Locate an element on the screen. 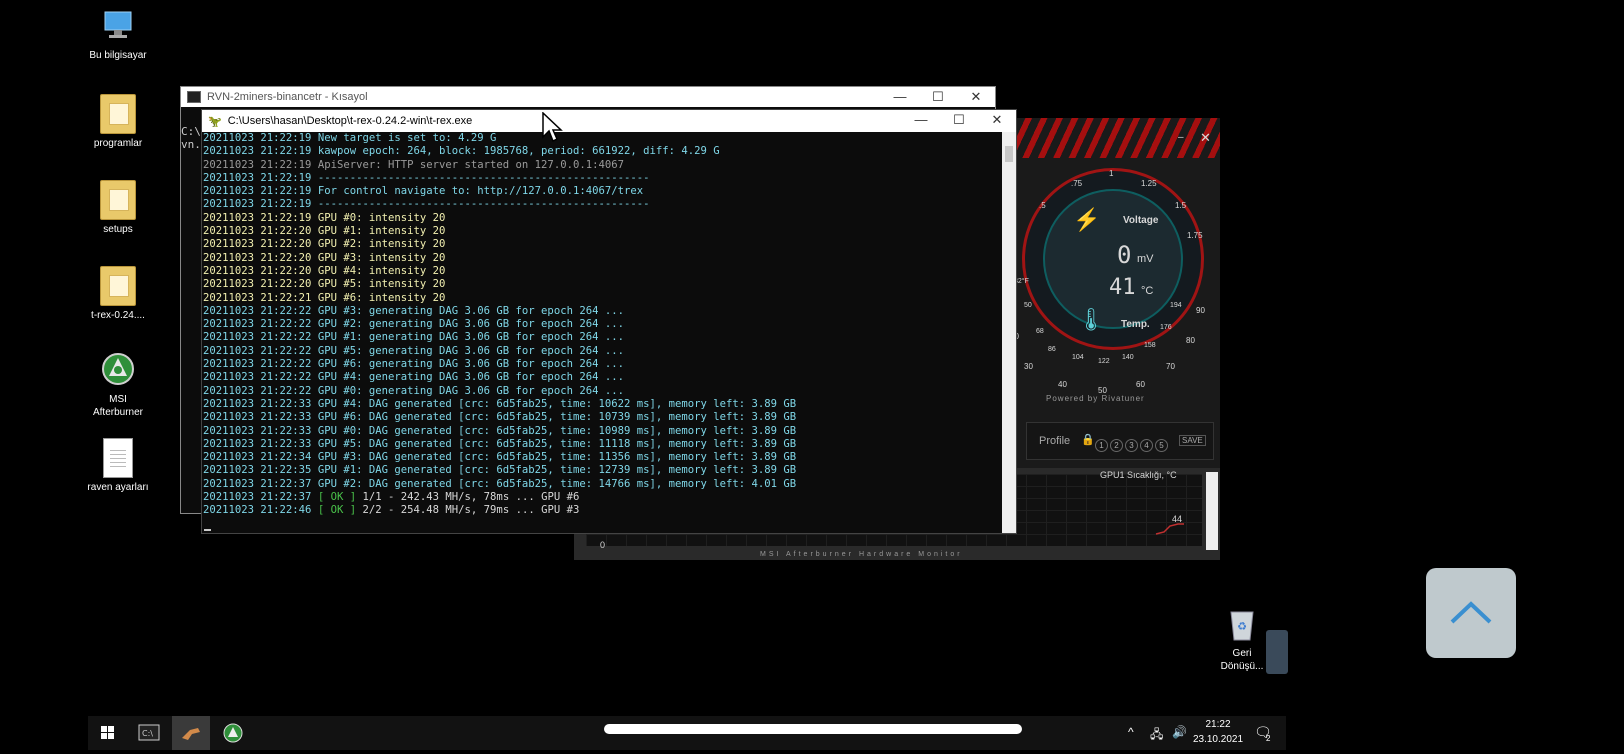 The width and height of the screenshot is (1624, 754). desktop-icon-label: raven ayarları is located at coordinates (118, 487).